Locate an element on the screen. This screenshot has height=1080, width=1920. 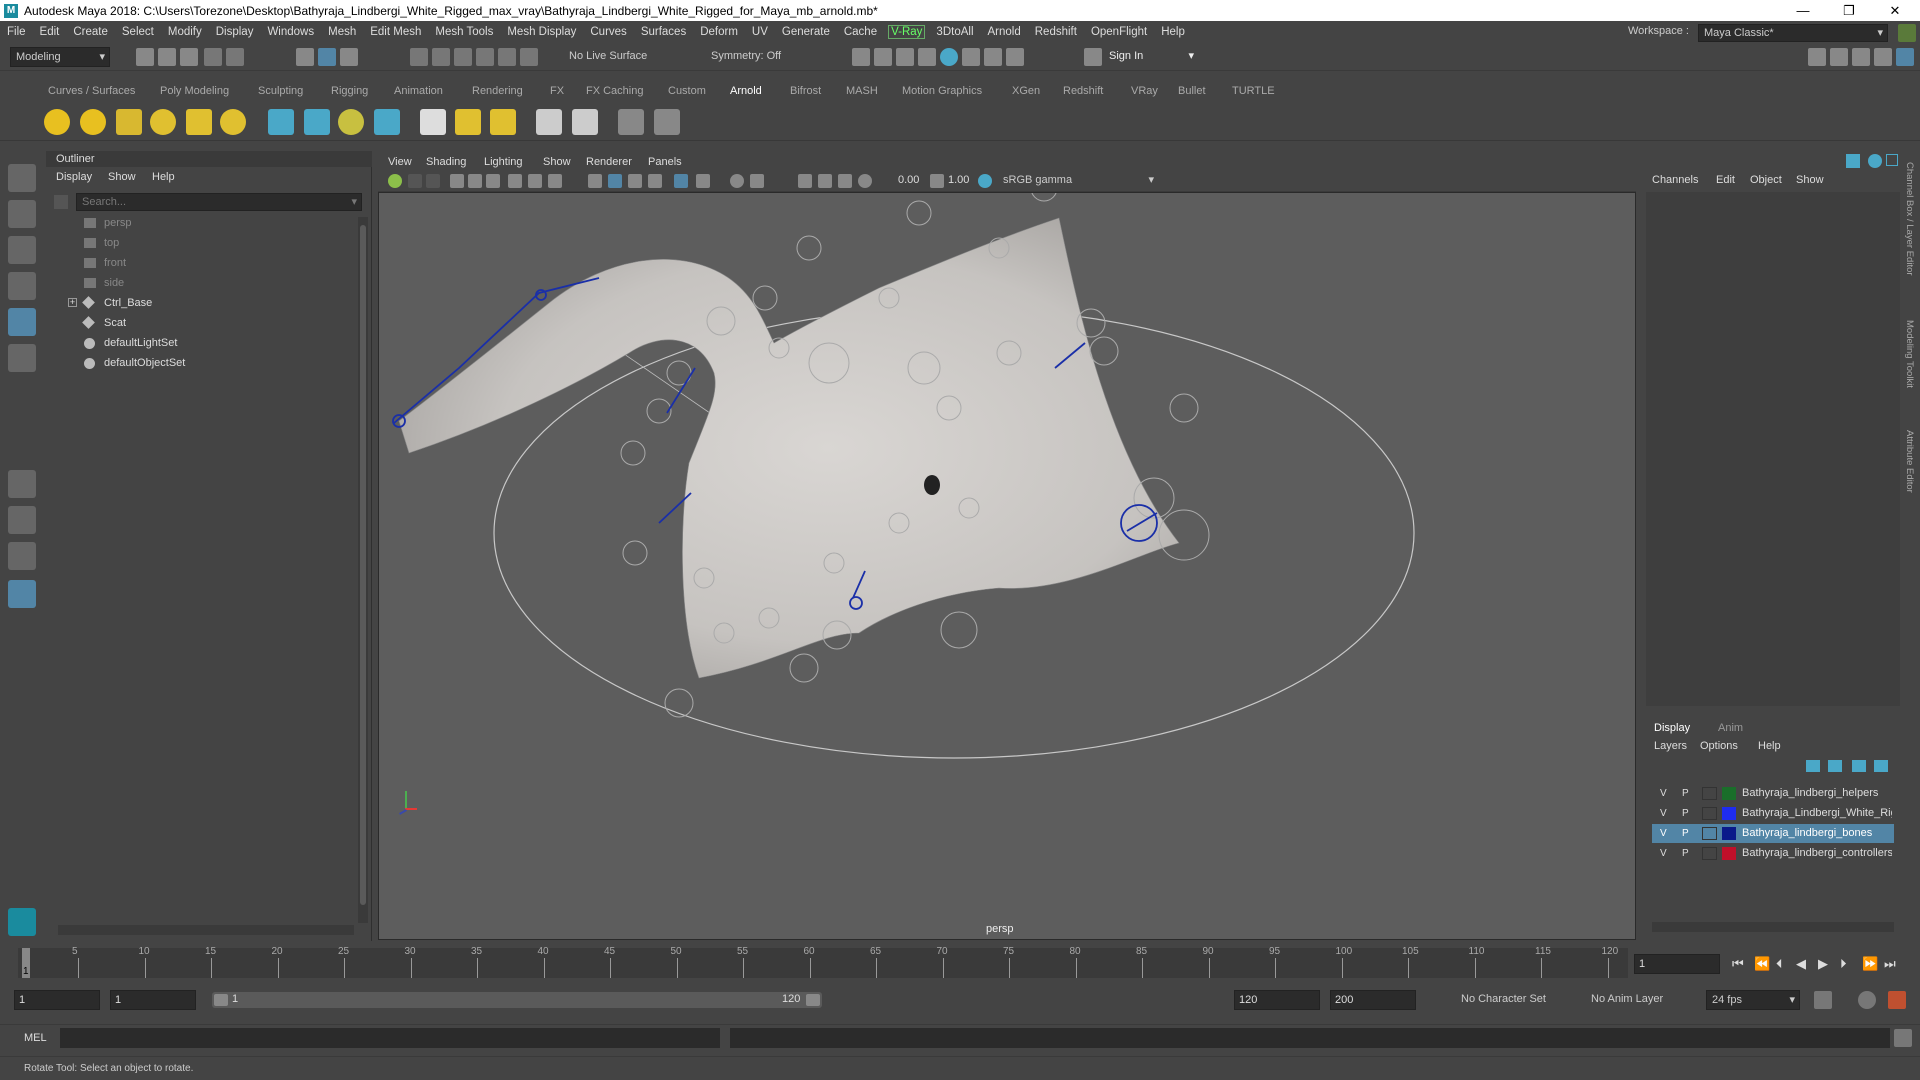
light-editor-icon is located at coordinates (503, 122).